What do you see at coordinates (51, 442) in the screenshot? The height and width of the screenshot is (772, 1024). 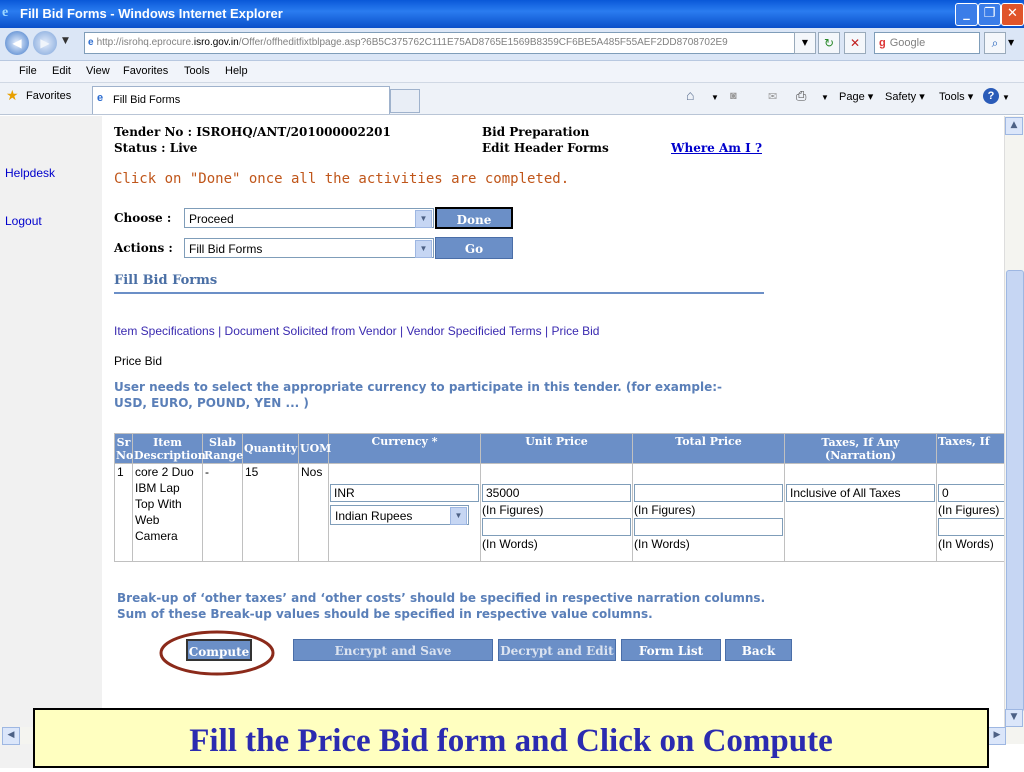 I see `left-sidebar: Helpdesk Logout` at bounding box center [51, 442].